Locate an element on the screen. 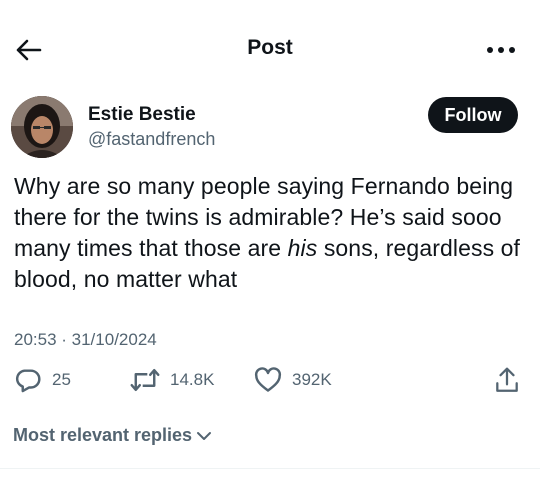  action-bar: 25 14.8K 392K is located at coordinates (270, 382).